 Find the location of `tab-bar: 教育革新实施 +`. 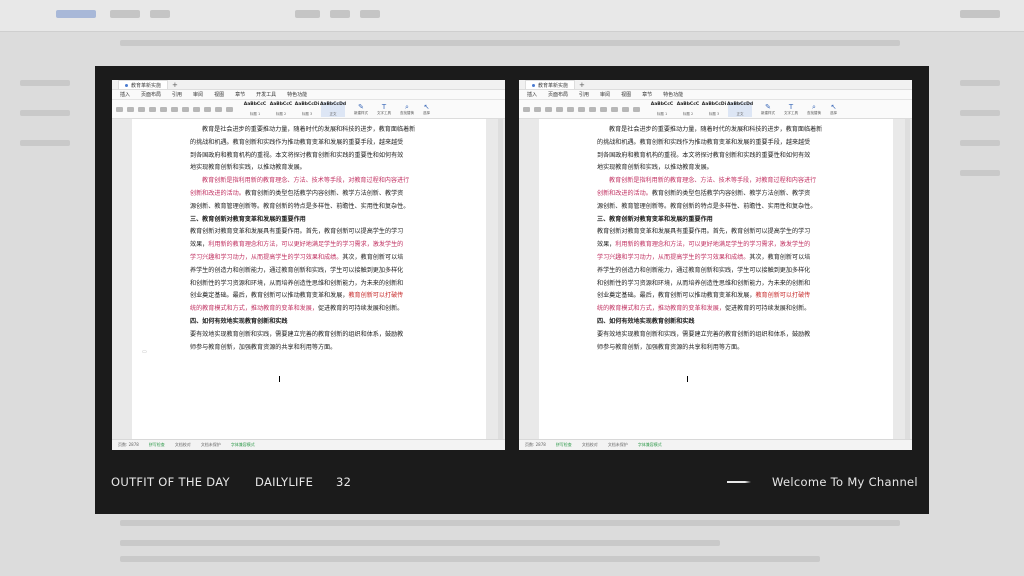

tab-bar: 教育革新实施 + is located at coordinates (308, 85).